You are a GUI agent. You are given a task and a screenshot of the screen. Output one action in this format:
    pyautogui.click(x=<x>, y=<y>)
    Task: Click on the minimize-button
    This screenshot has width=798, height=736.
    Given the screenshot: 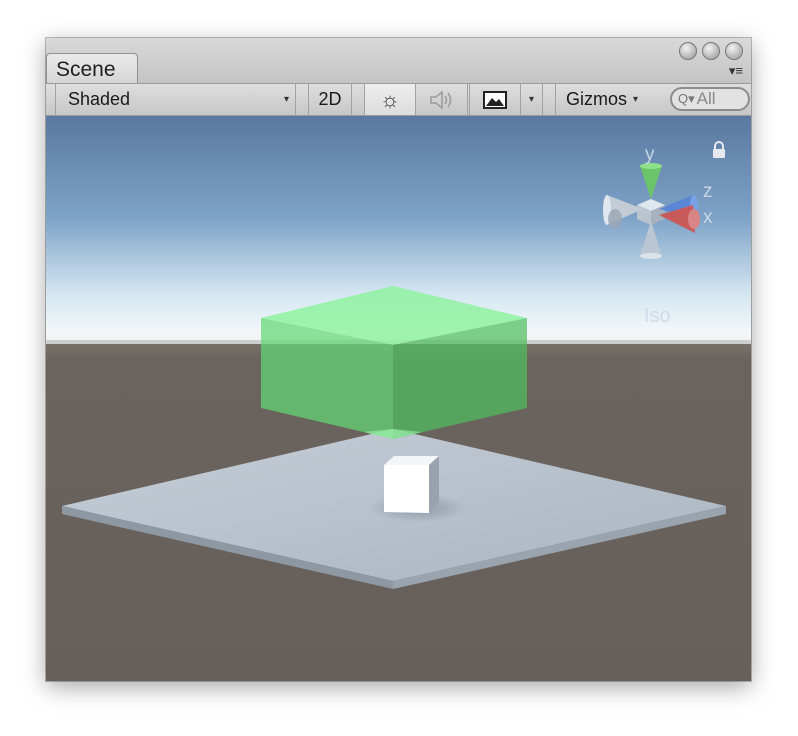 What is the action you would take?
    pyautogui.click(x=711, y=51)
    